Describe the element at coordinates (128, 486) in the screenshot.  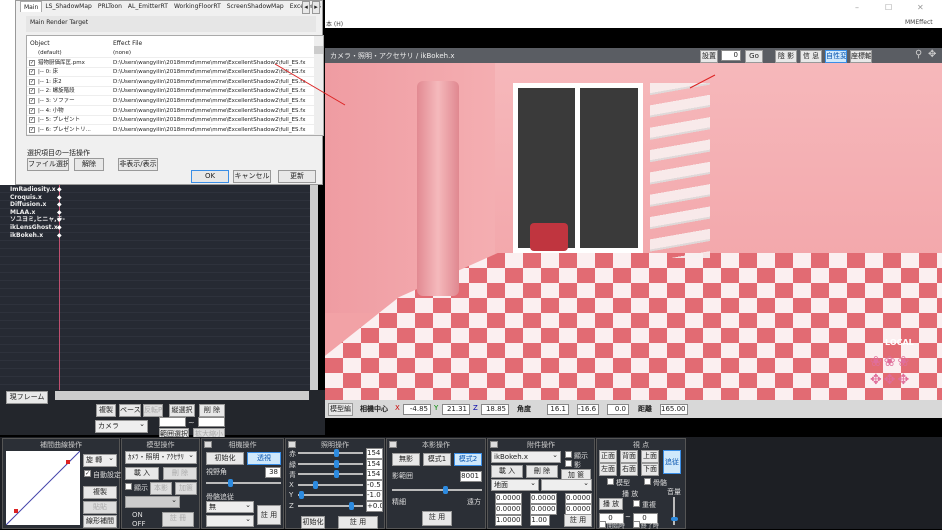
I see `display-checkbox` at that location.